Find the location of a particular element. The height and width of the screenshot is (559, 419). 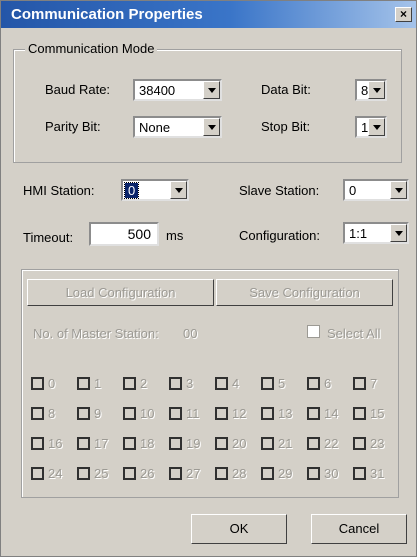

station-number: 12 is located at coordinates (239, 413).